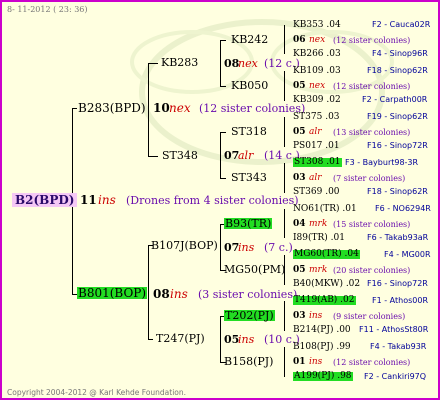 Image resolution: width=440 pixels, height=400 pixels. I want to click on queen-kb283: KB283, so click(179, 62).